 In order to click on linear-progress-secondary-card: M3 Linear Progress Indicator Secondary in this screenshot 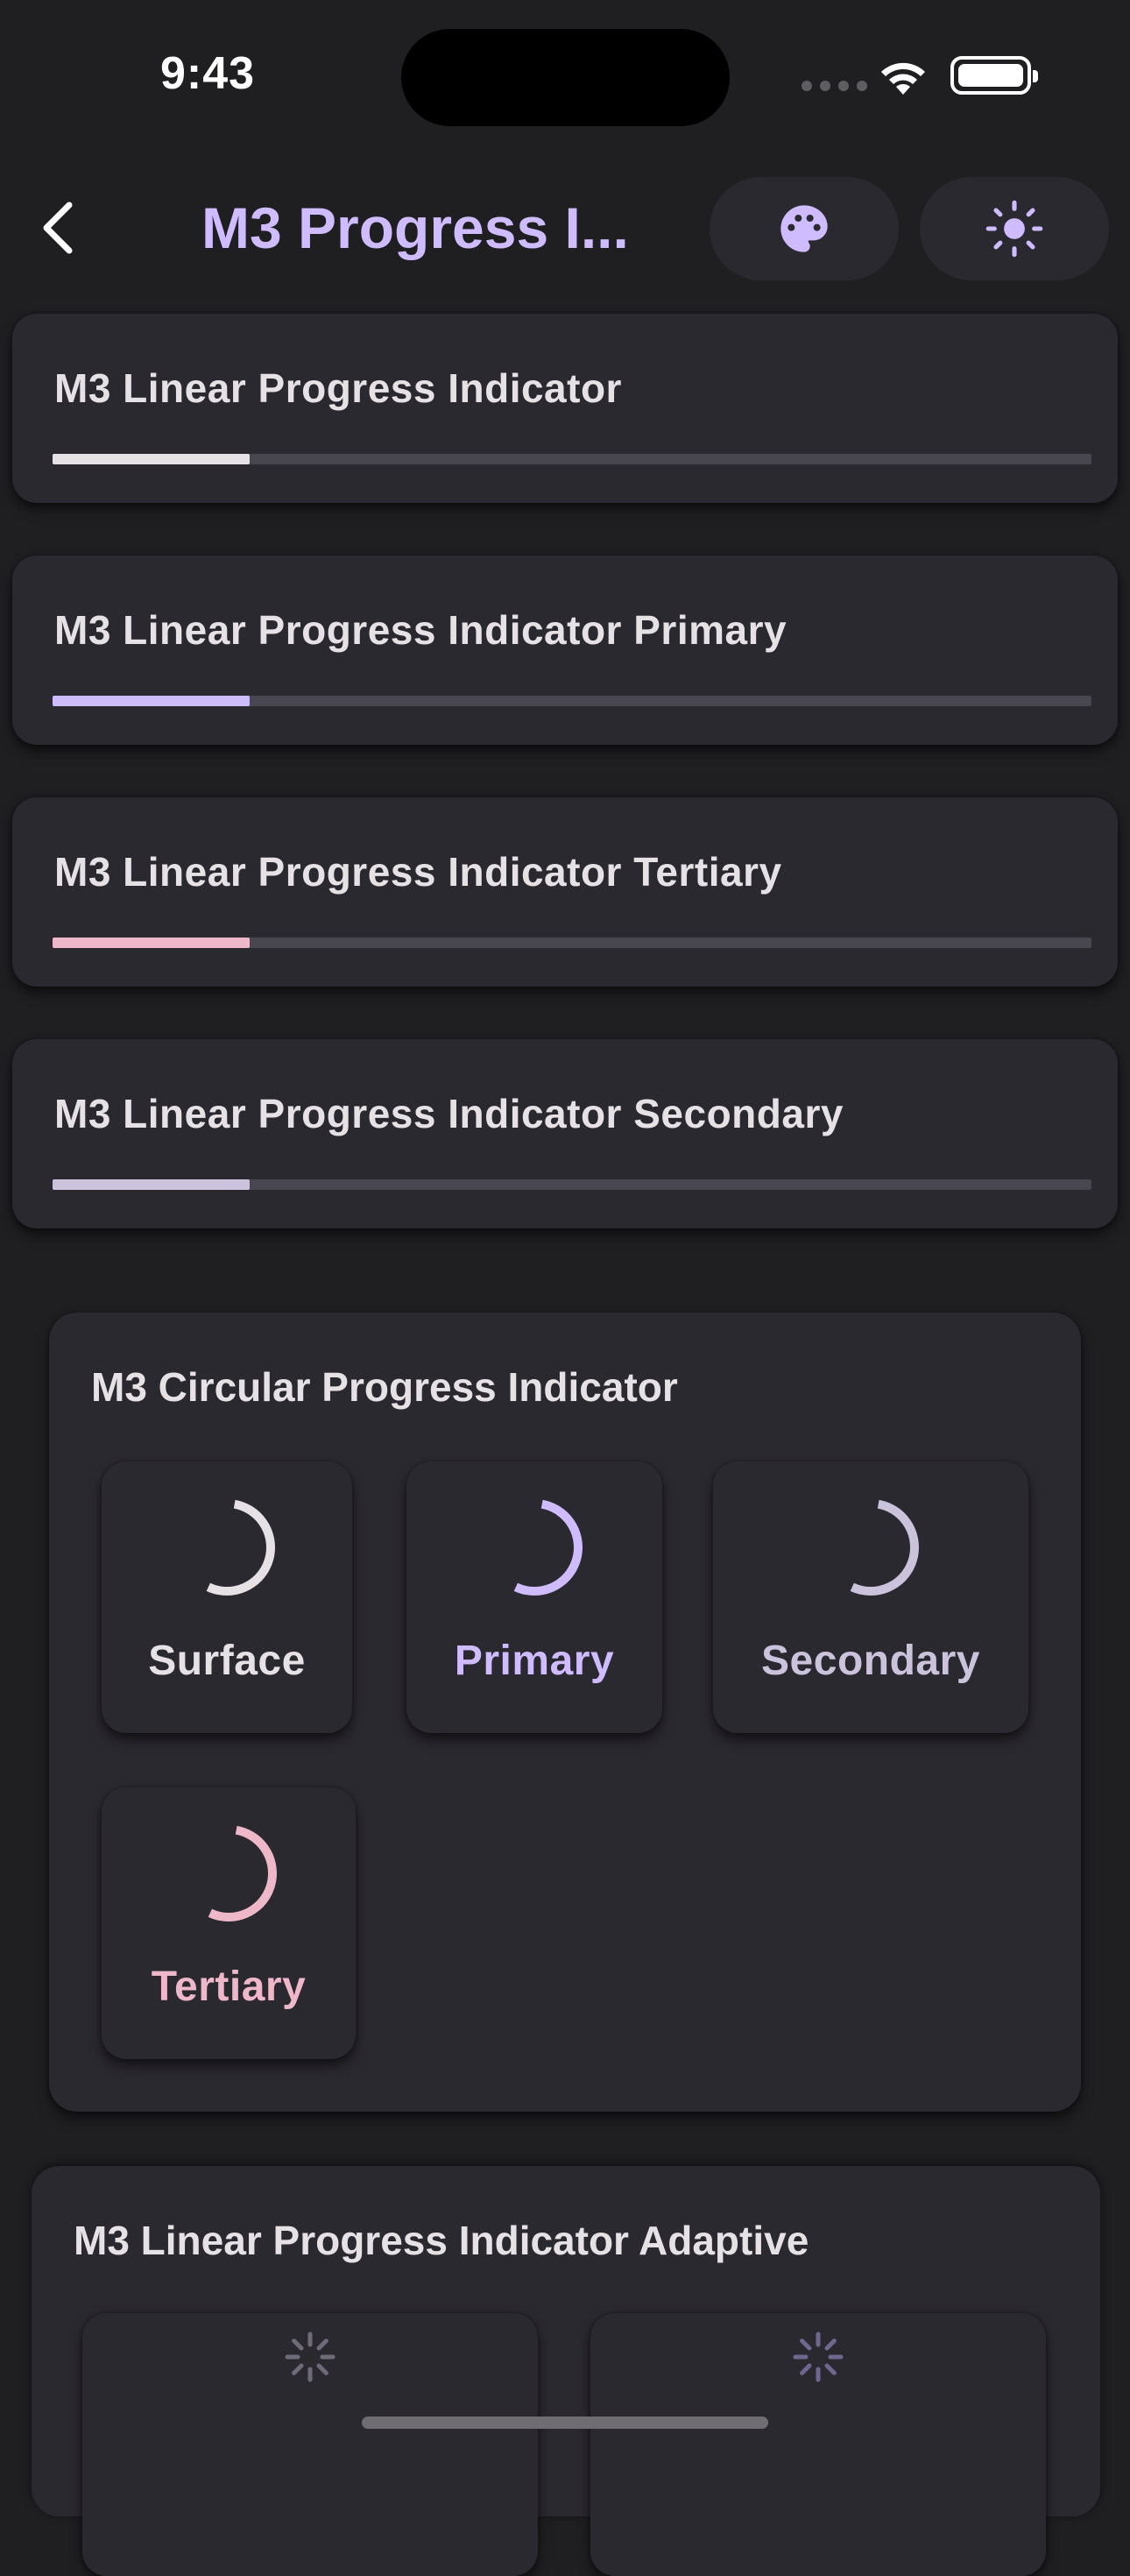, I will do `click(565, 1133)`.